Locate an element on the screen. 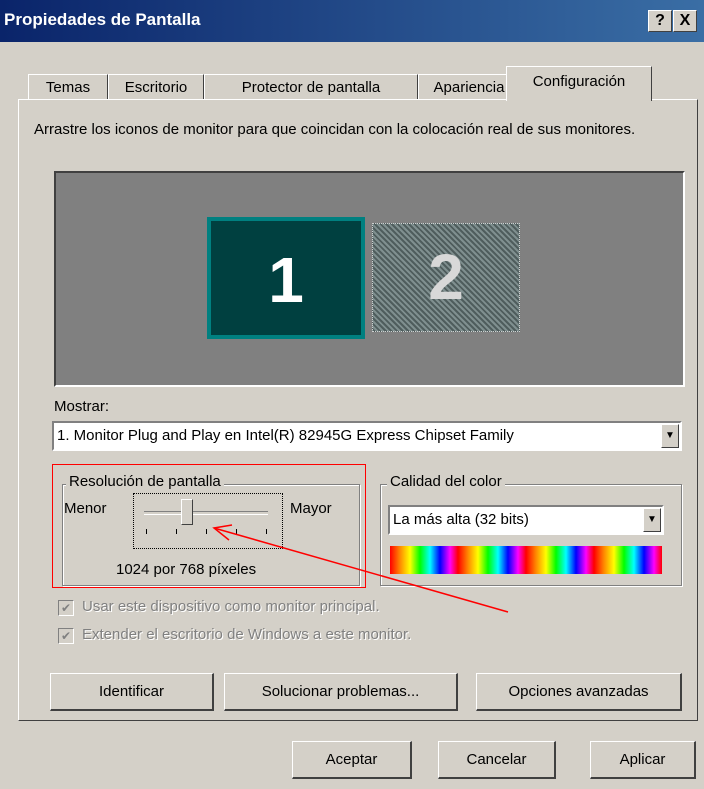 The image size is (704, 789). annotation-arrow-icon is located at coordinates (360, 568).